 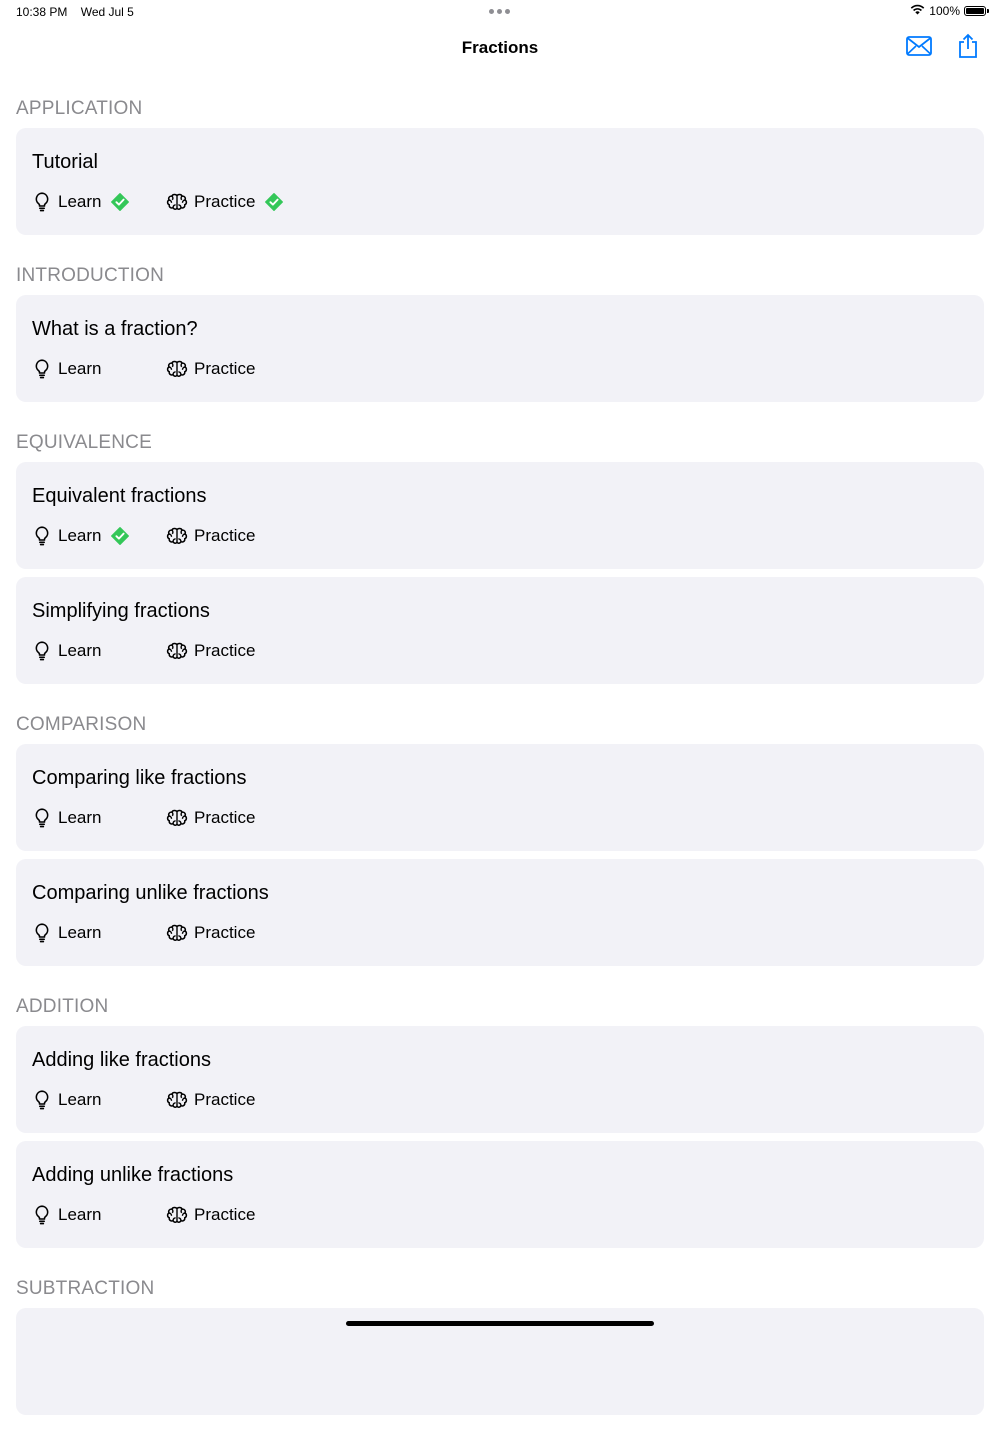 I want to click on battery-percent: 100%, so click(x=944, y=11).